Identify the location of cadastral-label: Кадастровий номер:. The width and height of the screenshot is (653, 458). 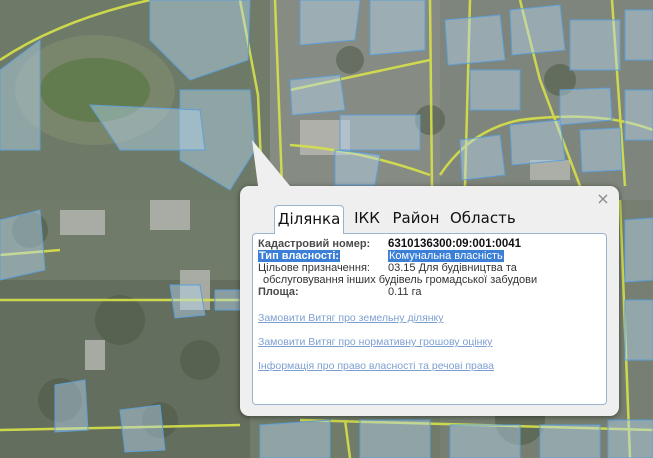
(314, 244).